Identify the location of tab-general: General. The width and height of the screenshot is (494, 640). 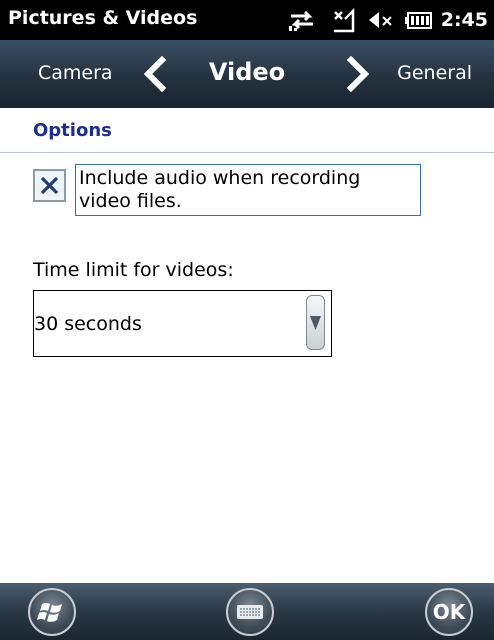
(434, 73).